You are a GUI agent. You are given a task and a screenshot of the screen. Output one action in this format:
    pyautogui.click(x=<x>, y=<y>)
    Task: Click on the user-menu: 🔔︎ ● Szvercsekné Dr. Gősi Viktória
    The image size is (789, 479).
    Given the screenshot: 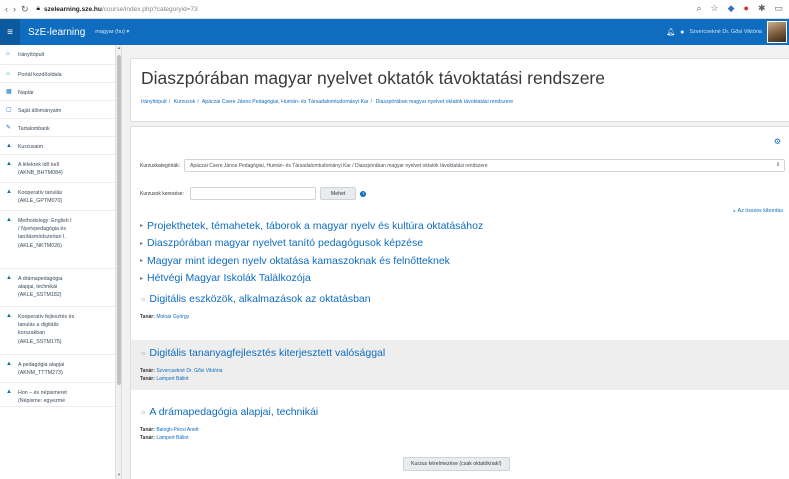 What is the action you would take?
    pyautogui.click(x=726, y=32)
    